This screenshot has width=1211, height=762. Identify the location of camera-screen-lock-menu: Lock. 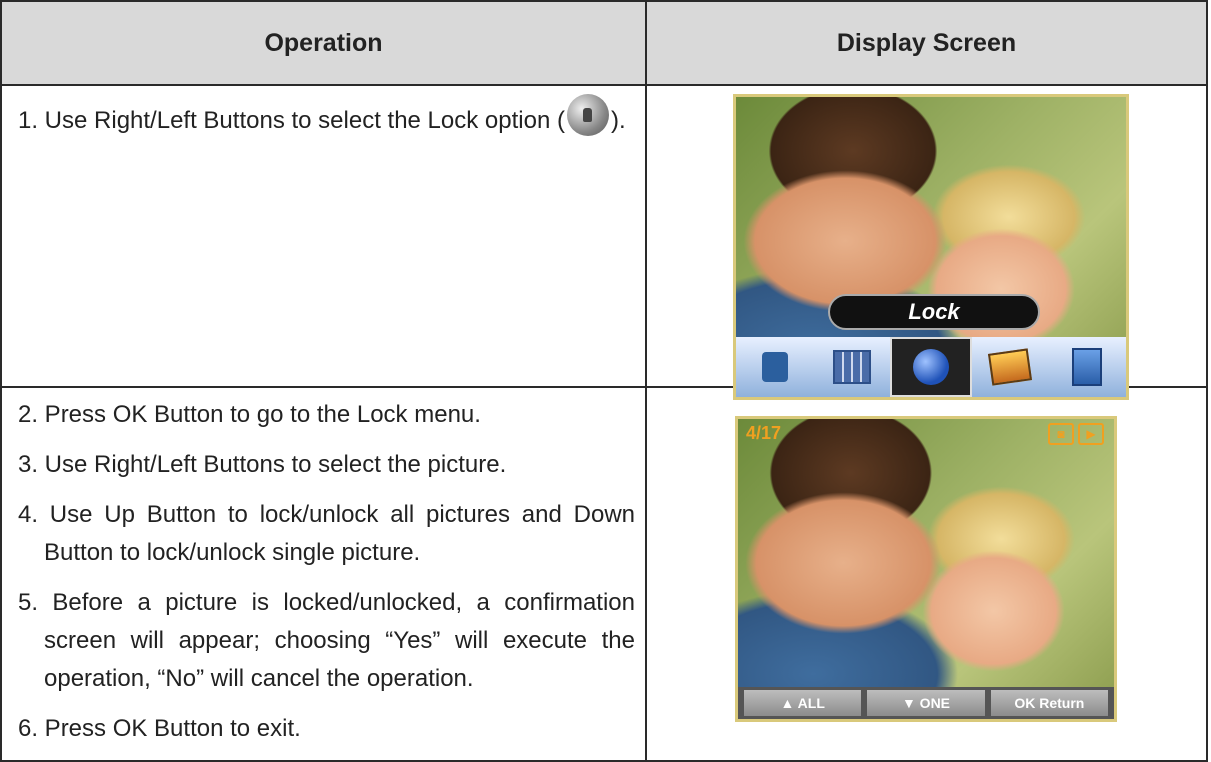
(931, 247).